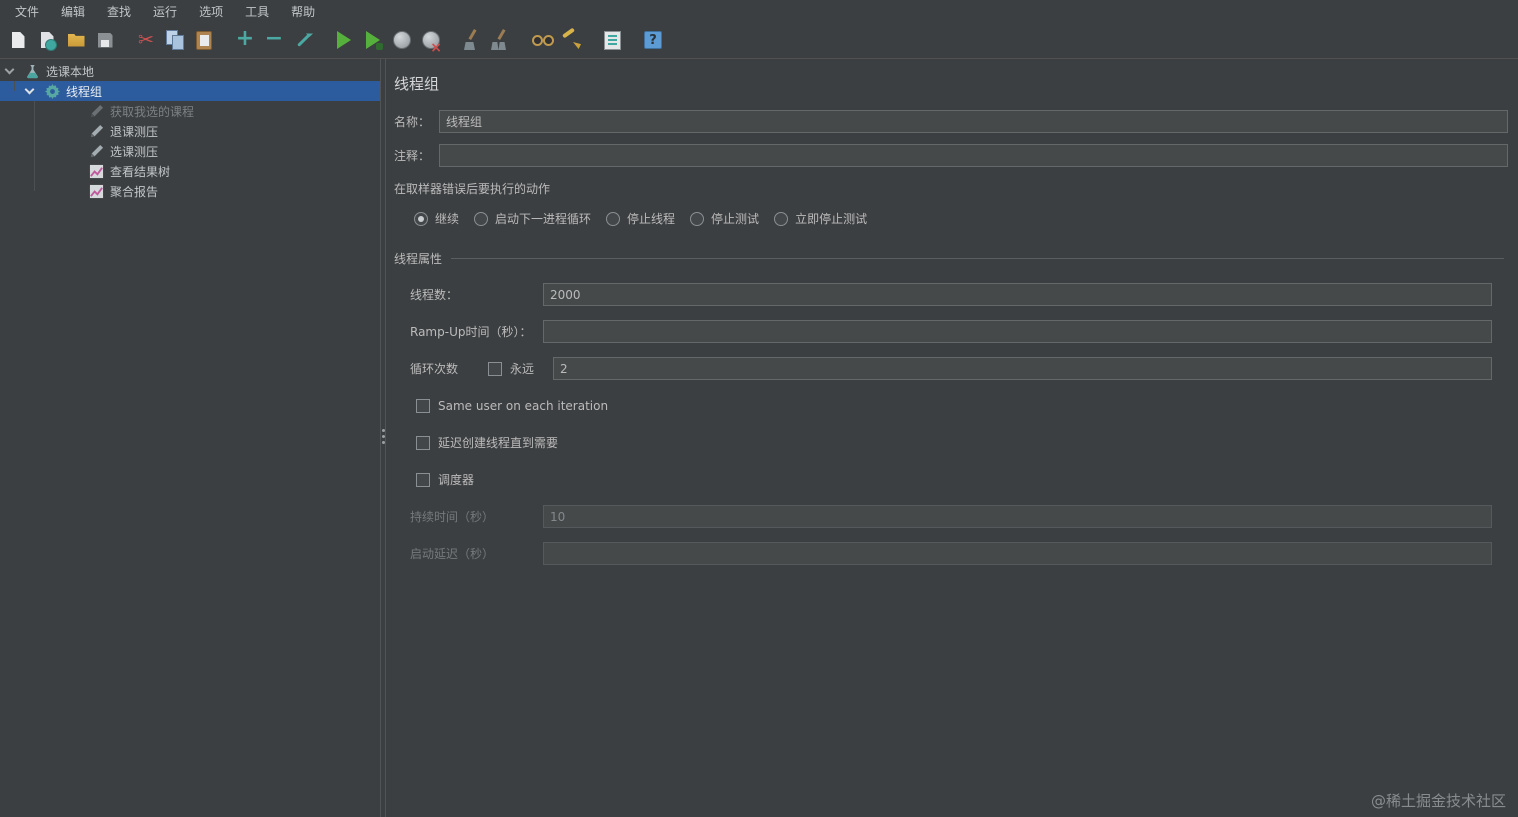  Describe the element at coordinates (134, 191) in the screenshot. I see `tree-item-label: 聚合报告` at that location.